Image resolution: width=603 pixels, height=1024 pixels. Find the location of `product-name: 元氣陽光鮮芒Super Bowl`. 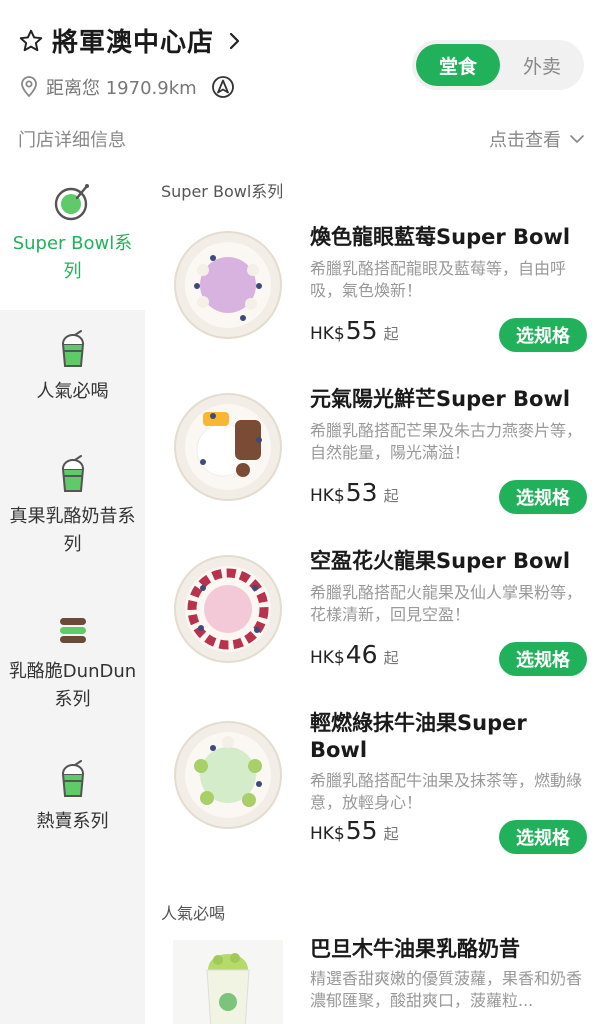

product-name: 元氣陽光鮮芒Super Bowl is located at coordinates (440, 399).